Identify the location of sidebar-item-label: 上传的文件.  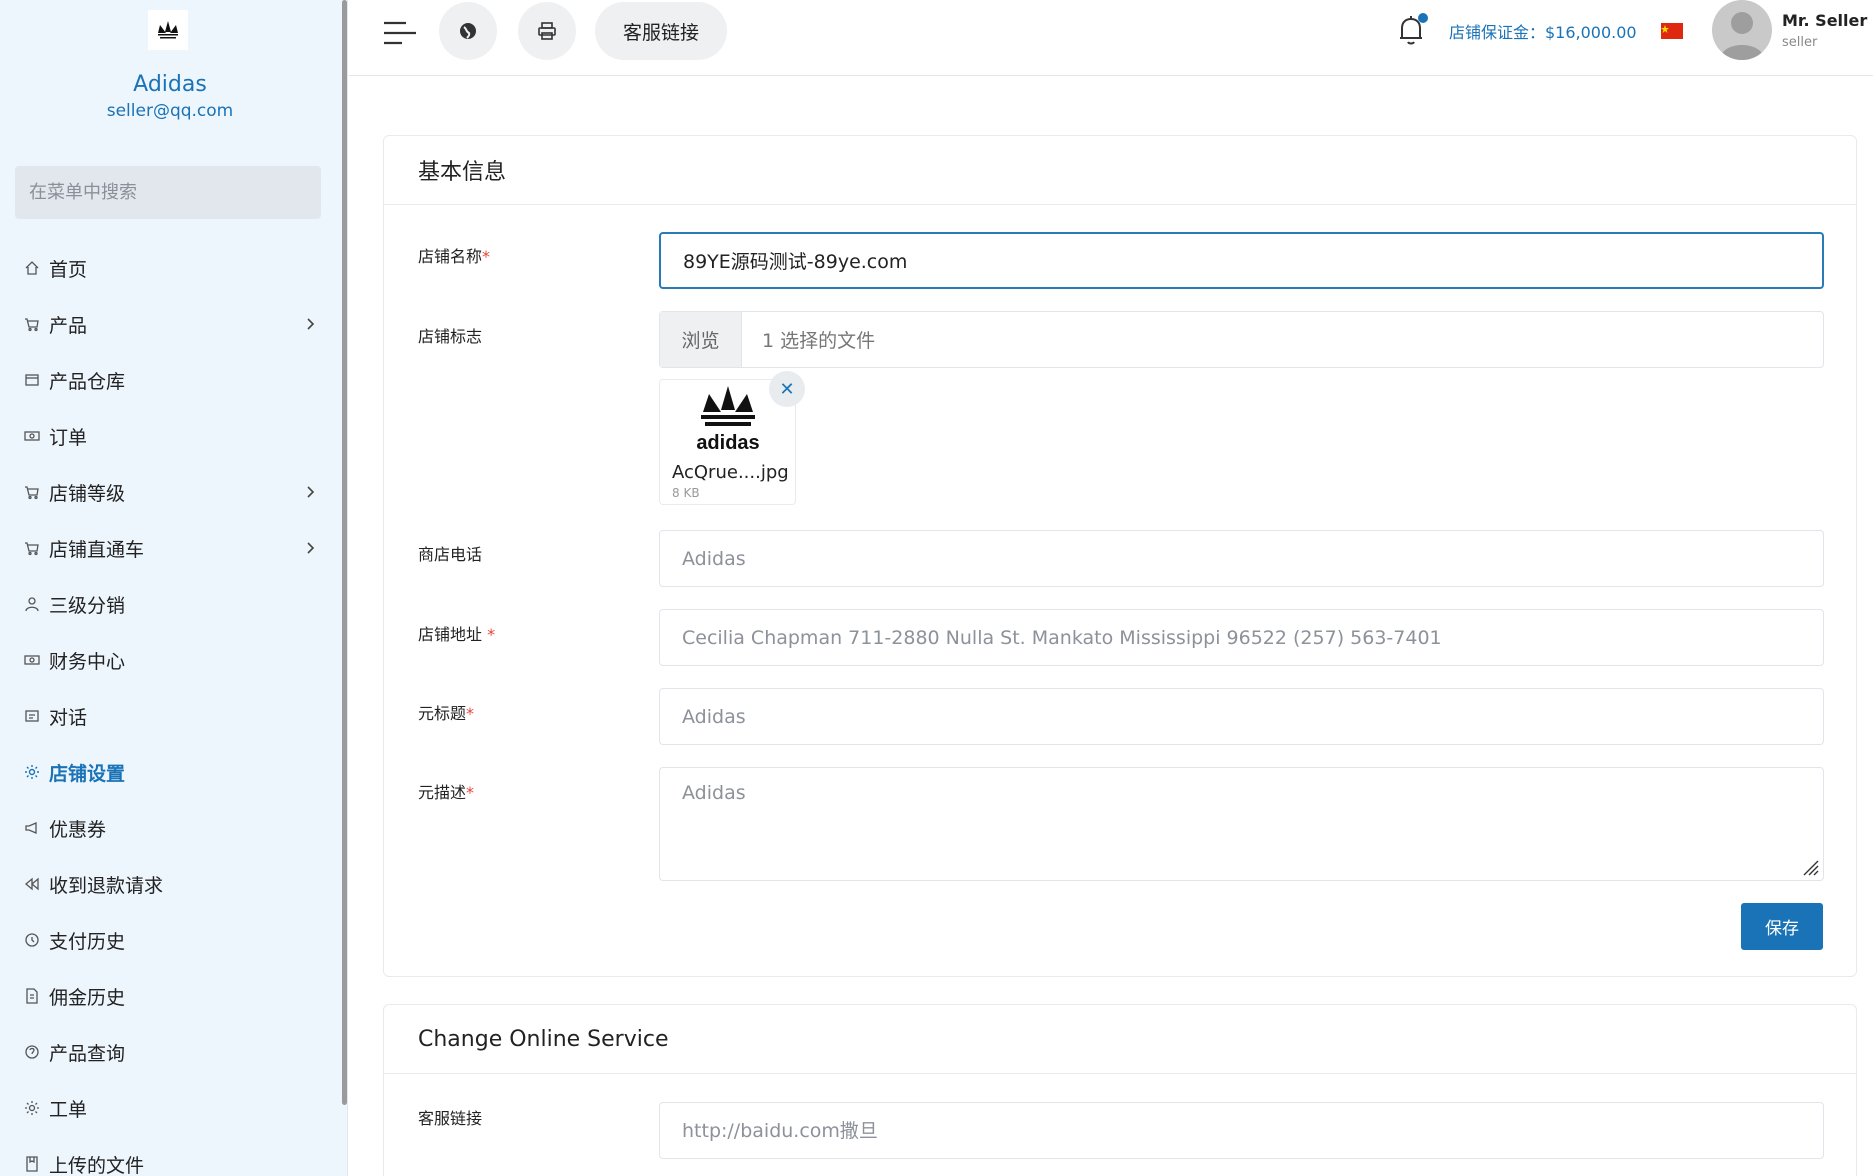
(97, 1165).